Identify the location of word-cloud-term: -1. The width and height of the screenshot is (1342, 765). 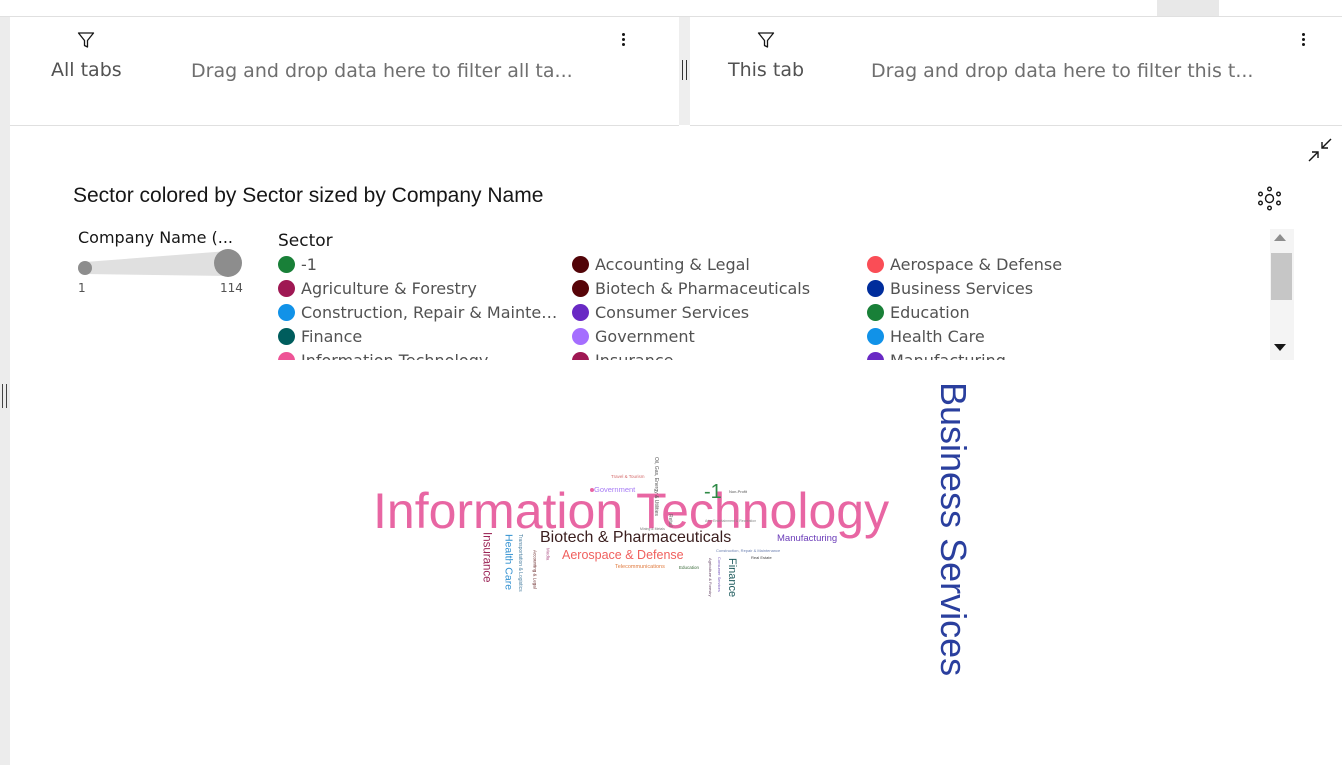
(713, 492).